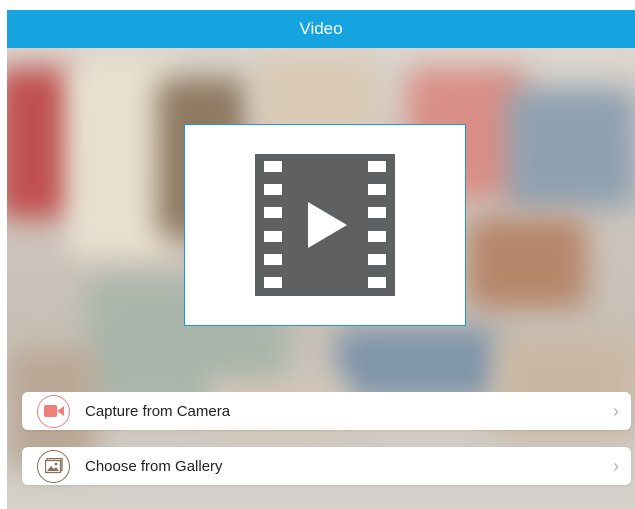  What do you see at coordinates (326, 411) in the screenshot?
I see `capture-from-camera-button: Capture from Camera ›` at bounding box center [326, 411].